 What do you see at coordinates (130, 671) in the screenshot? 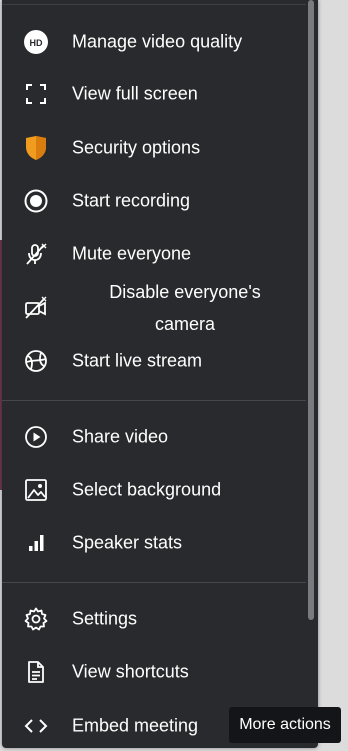
I see `menu-item-label: View shortcuts` at bounding box center [130, 671].